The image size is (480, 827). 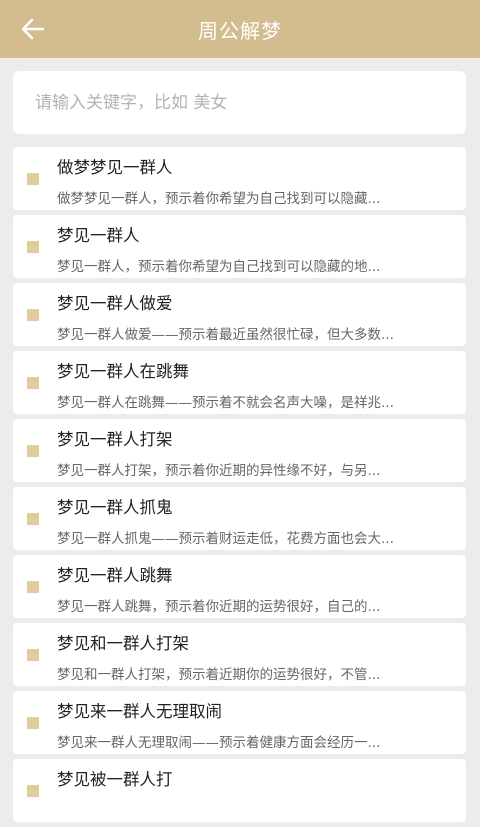 I want to click on item-title: 梦见一群人在跳舞, so click(x=123, y=371).